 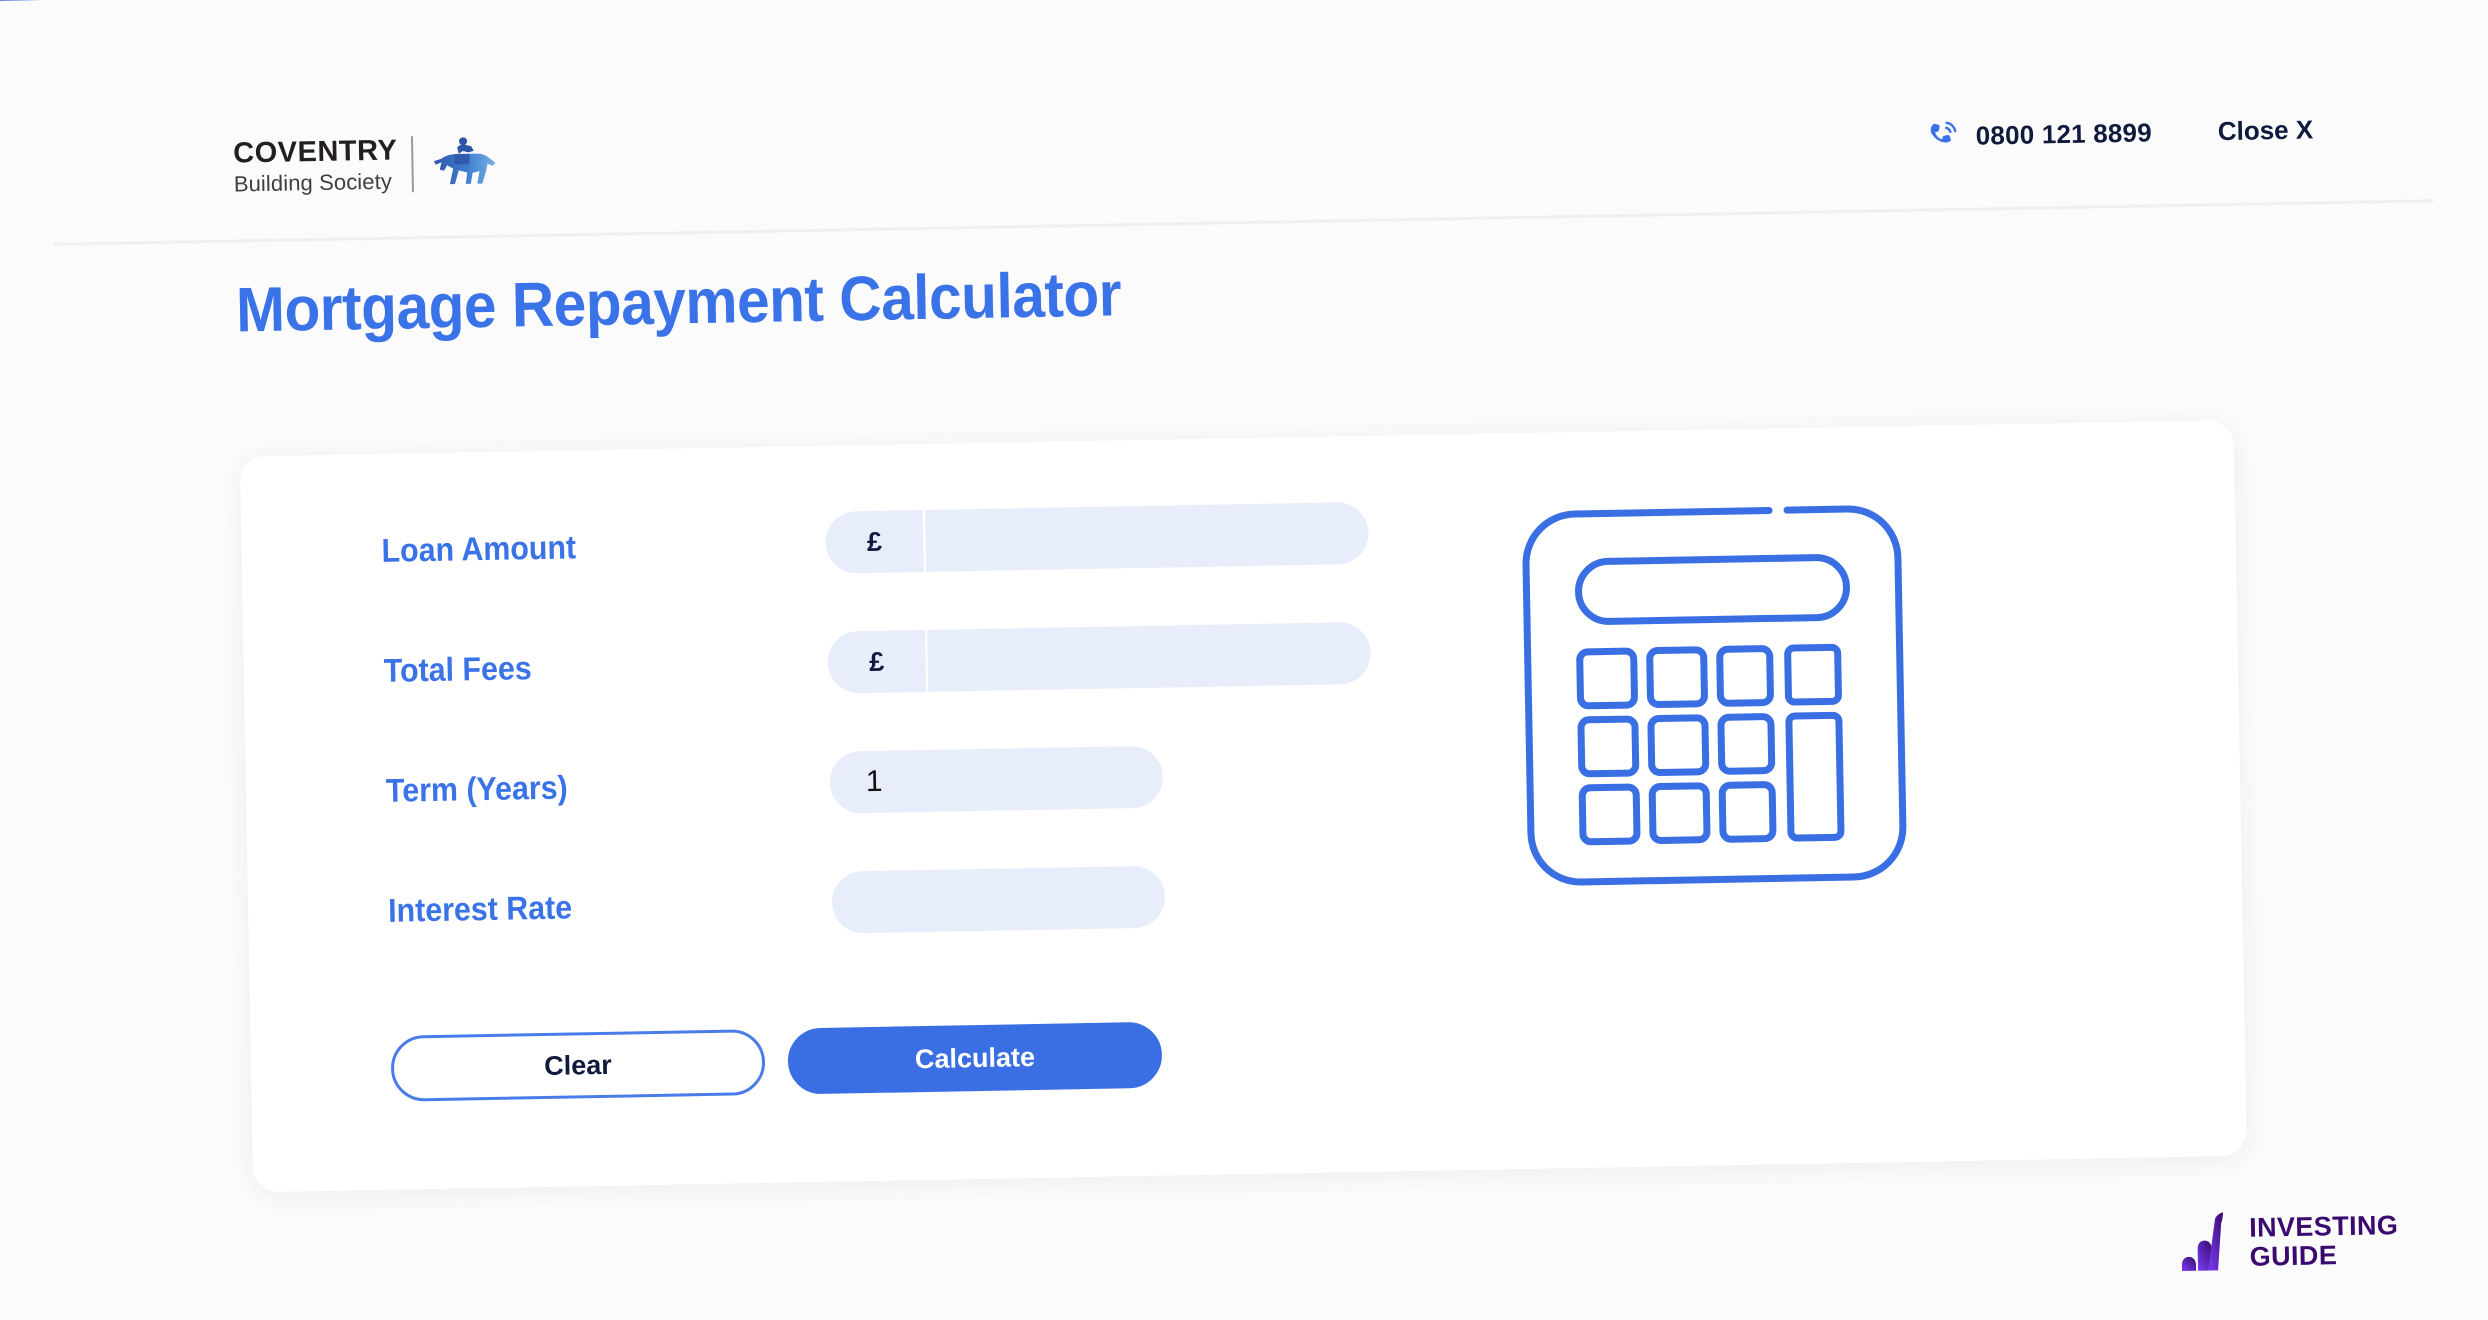 What do you see at coordinates (1243, 222) in the screenshot?
I see `header-divider` at bounding box center [1243, 222].